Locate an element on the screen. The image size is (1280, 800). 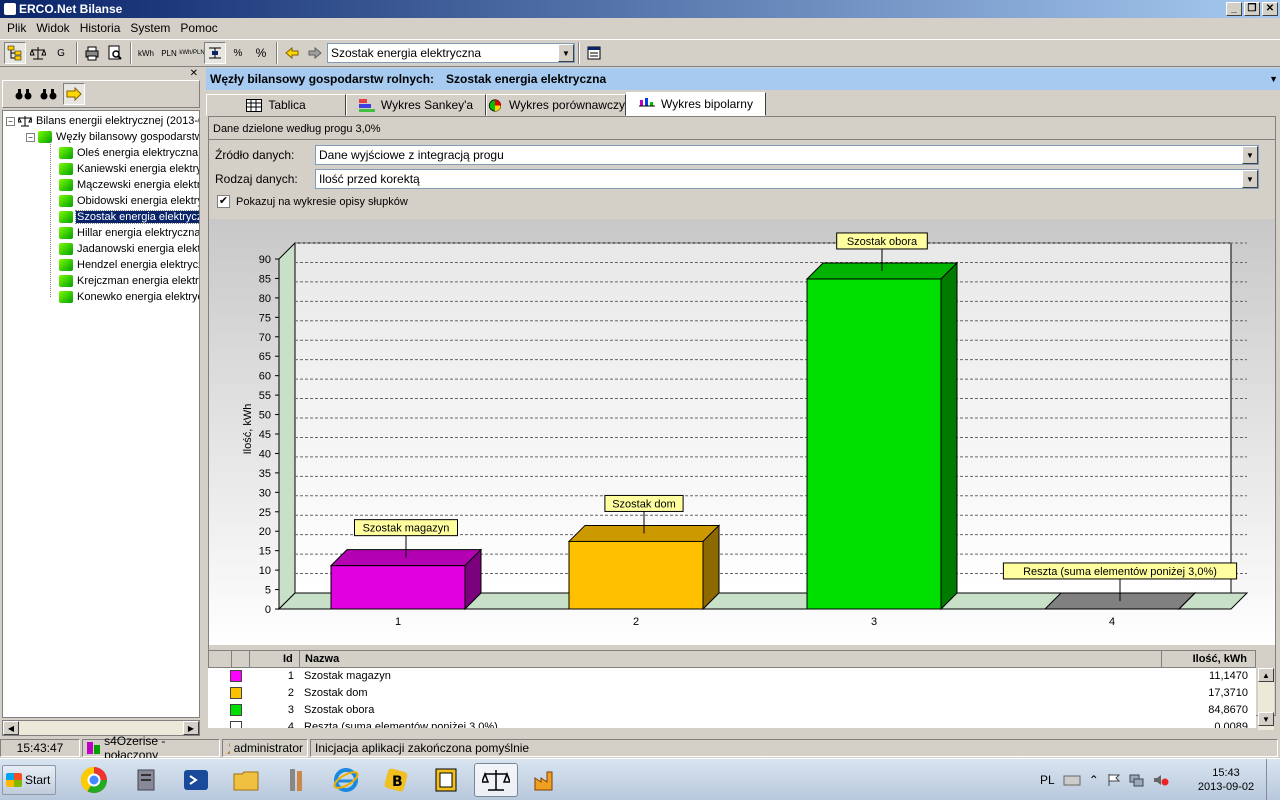
taskbar-explorer is located at coordinates (246, 780).